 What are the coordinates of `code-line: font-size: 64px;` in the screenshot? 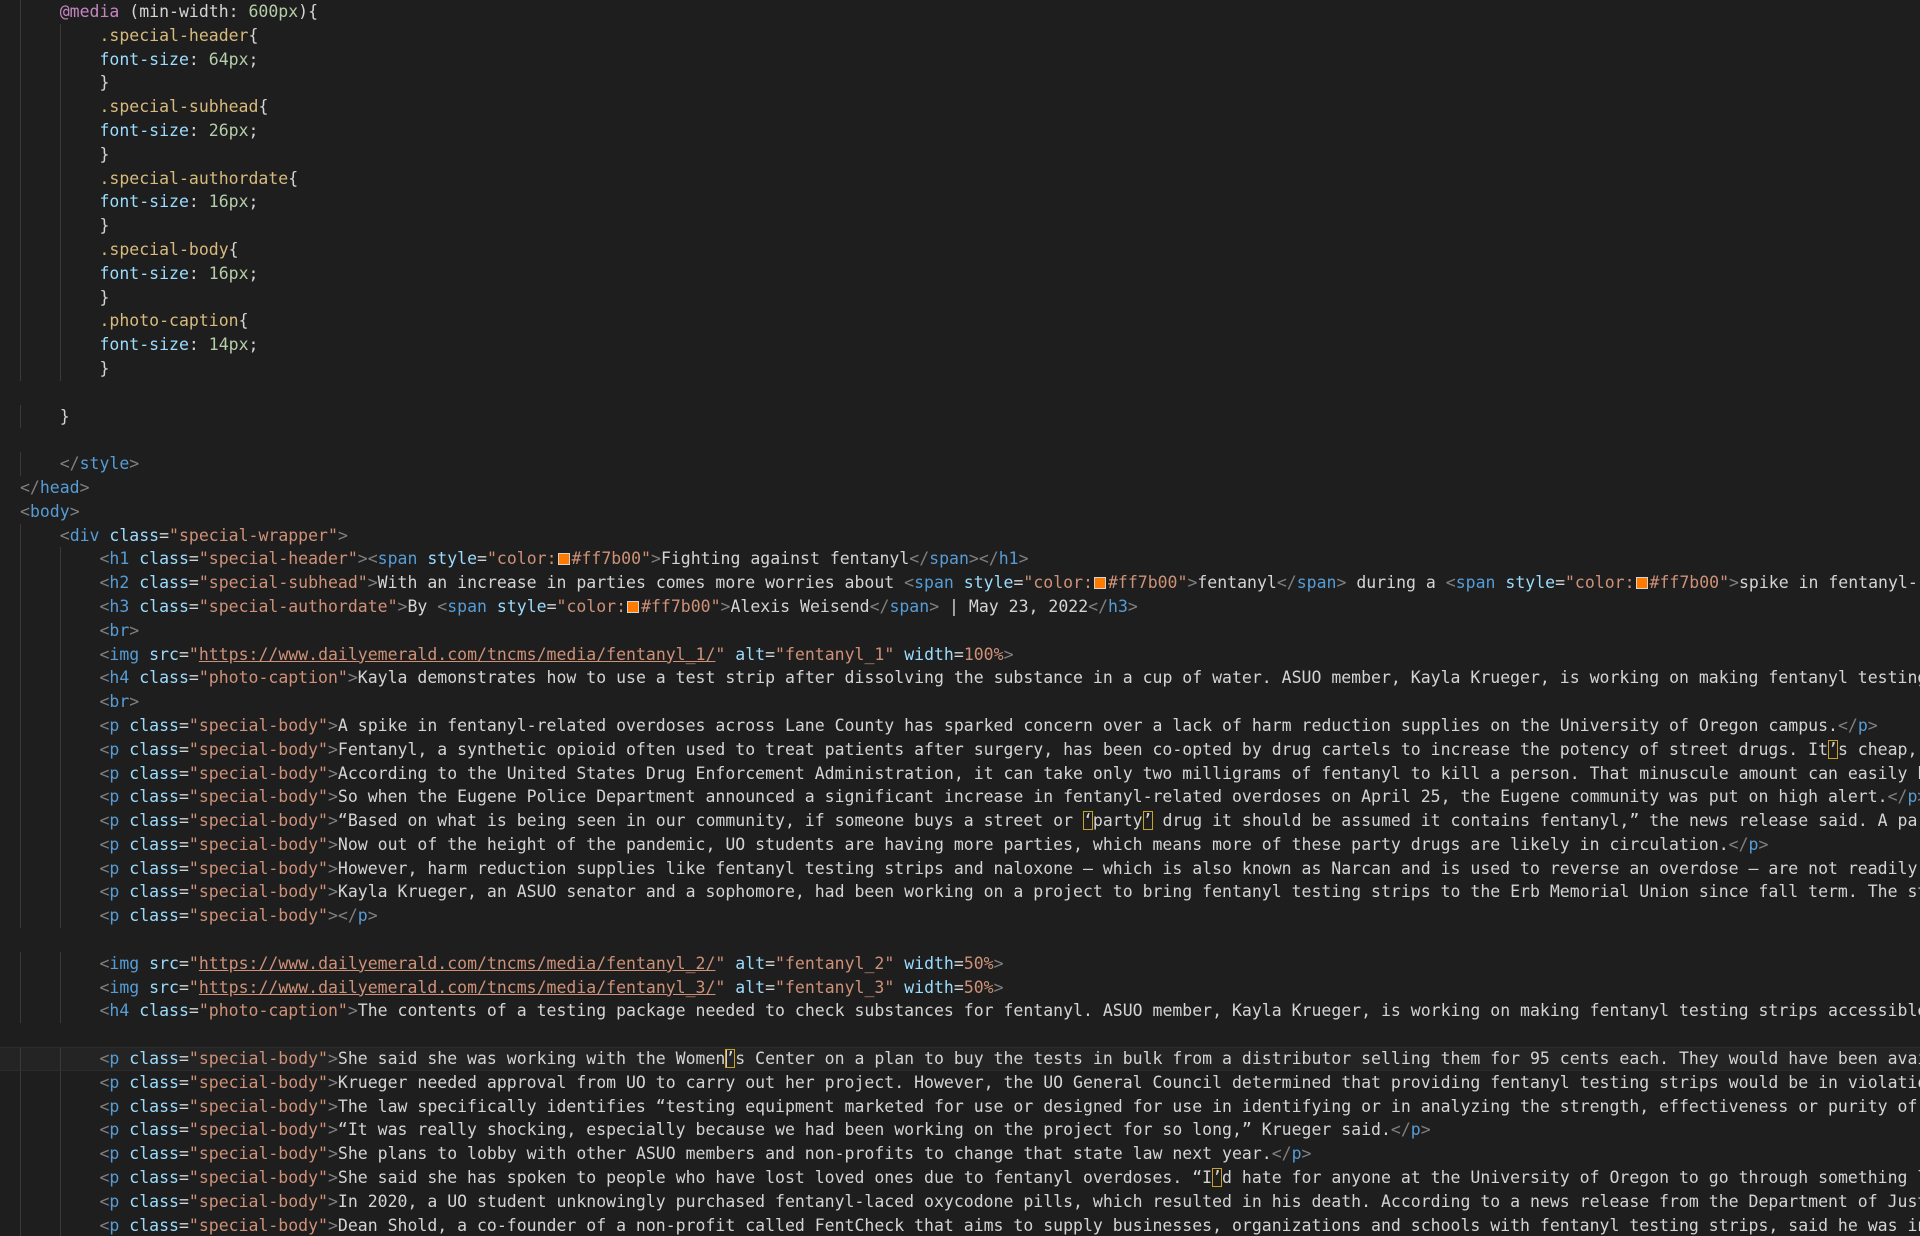 It's located at (960, 59).